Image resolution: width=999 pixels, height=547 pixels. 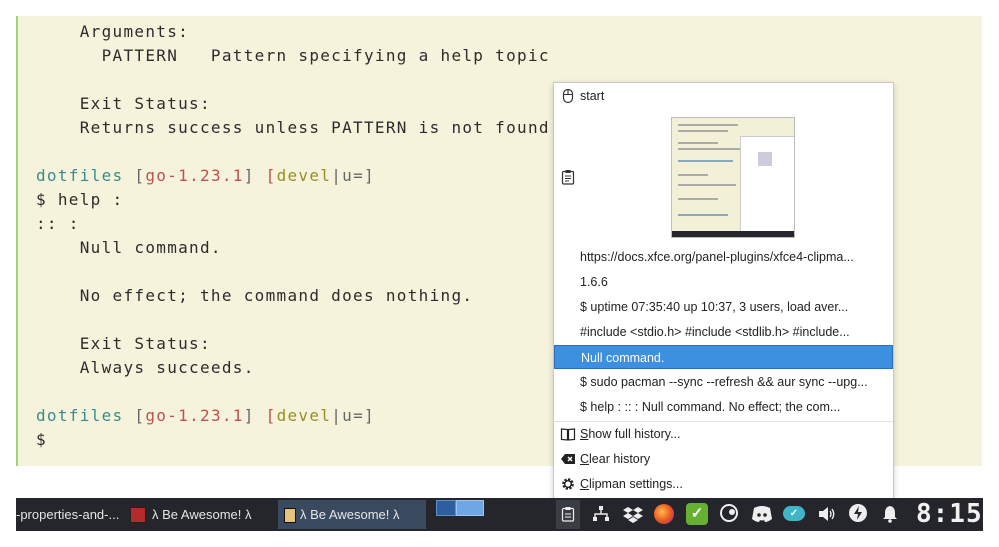 What do you see at coordinates (729, 513) in the screenshot?
I see `steam-icon` at bounding box center [729, 513].